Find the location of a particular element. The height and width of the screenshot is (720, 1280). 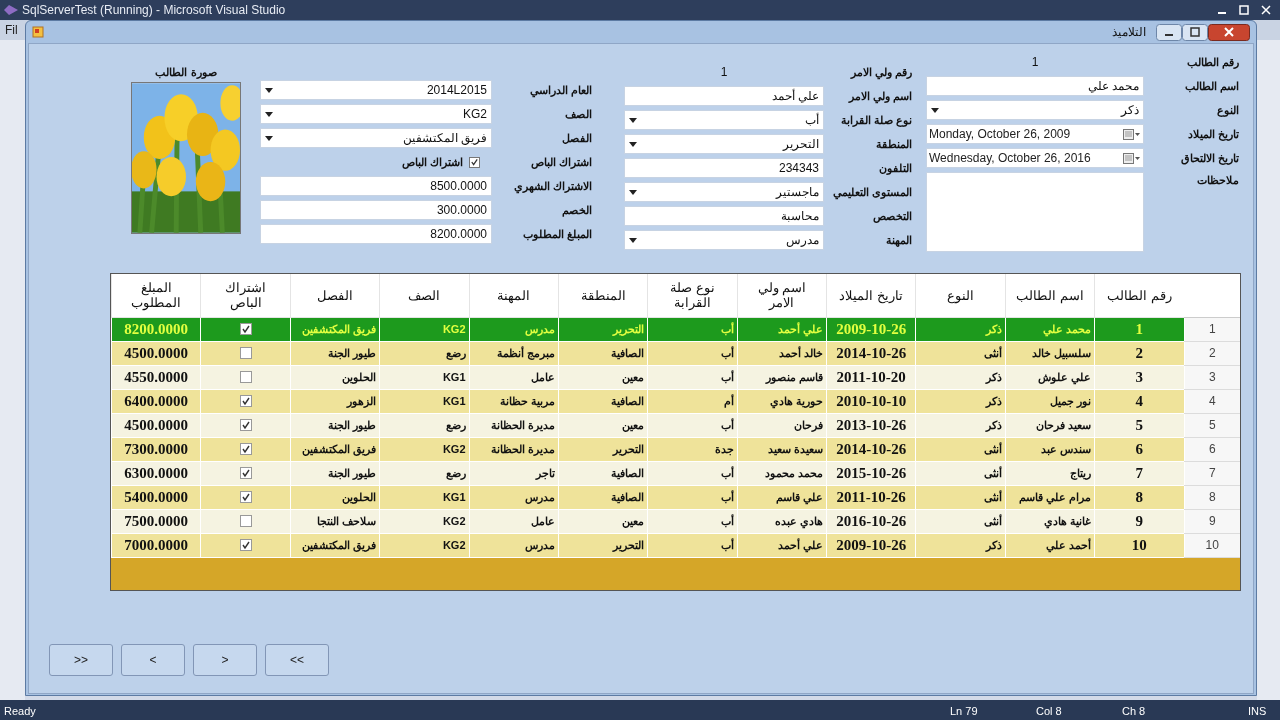

table-cell: سلاحف النتجا is located at coordinates (335, 521).